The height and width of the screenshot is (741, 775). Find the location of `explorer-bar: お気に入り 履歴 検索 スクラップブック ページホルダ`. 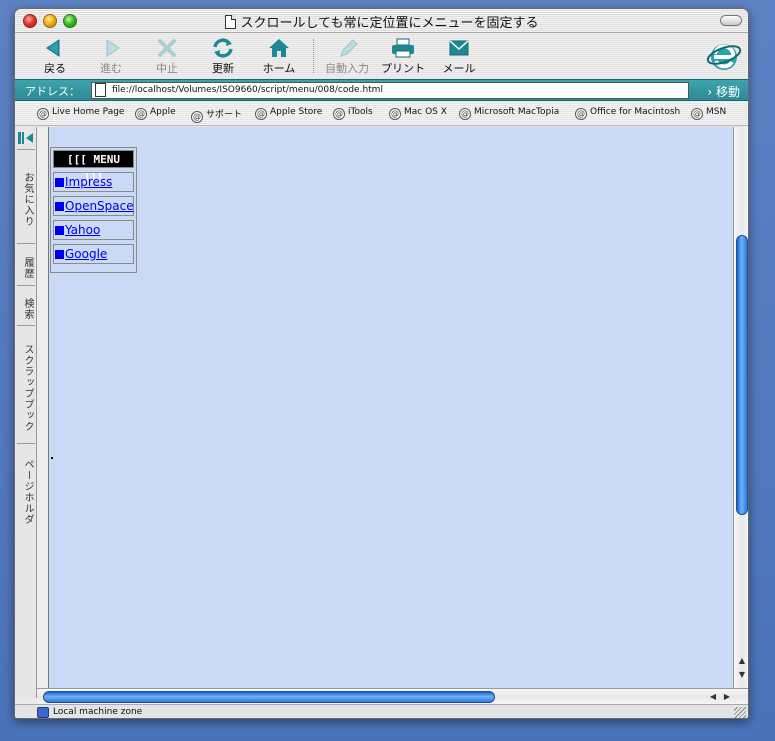

explorer-bar: お気に入り 履歴 検索 スクラップブック ページホルダ is located at coordinates (26, 412).